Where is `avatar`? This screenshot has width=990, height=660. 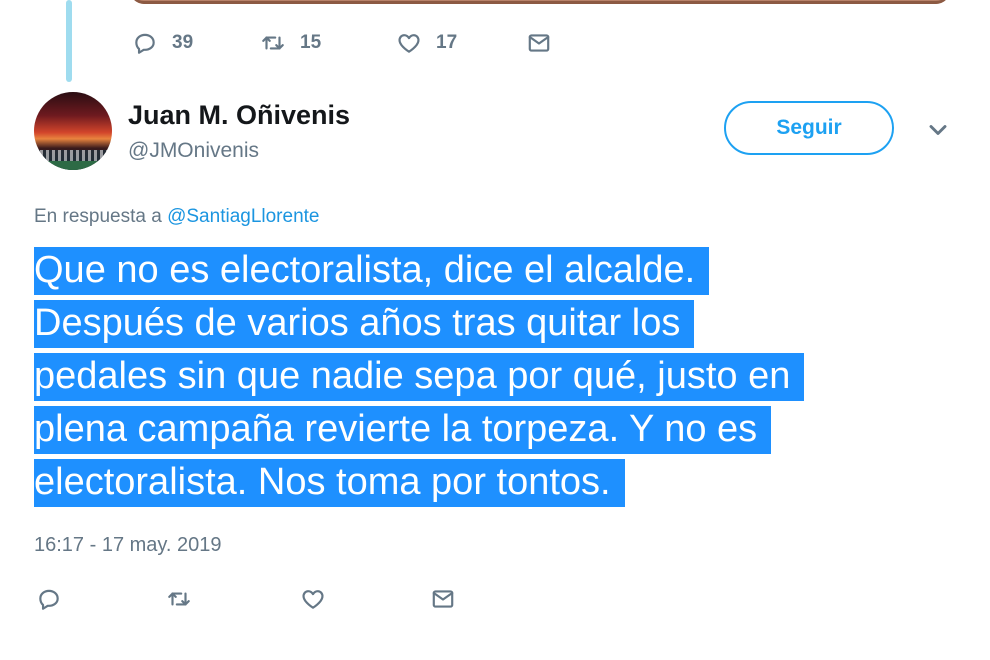
avatar is located at coordinates (73, 131).